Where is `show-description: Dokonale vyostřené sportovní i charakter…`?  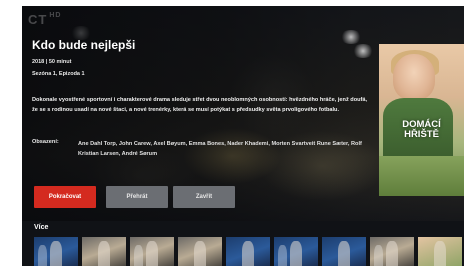
show-description: Dokonale vyostřené sportovní i charakter… is located at coordinates (200, 105).